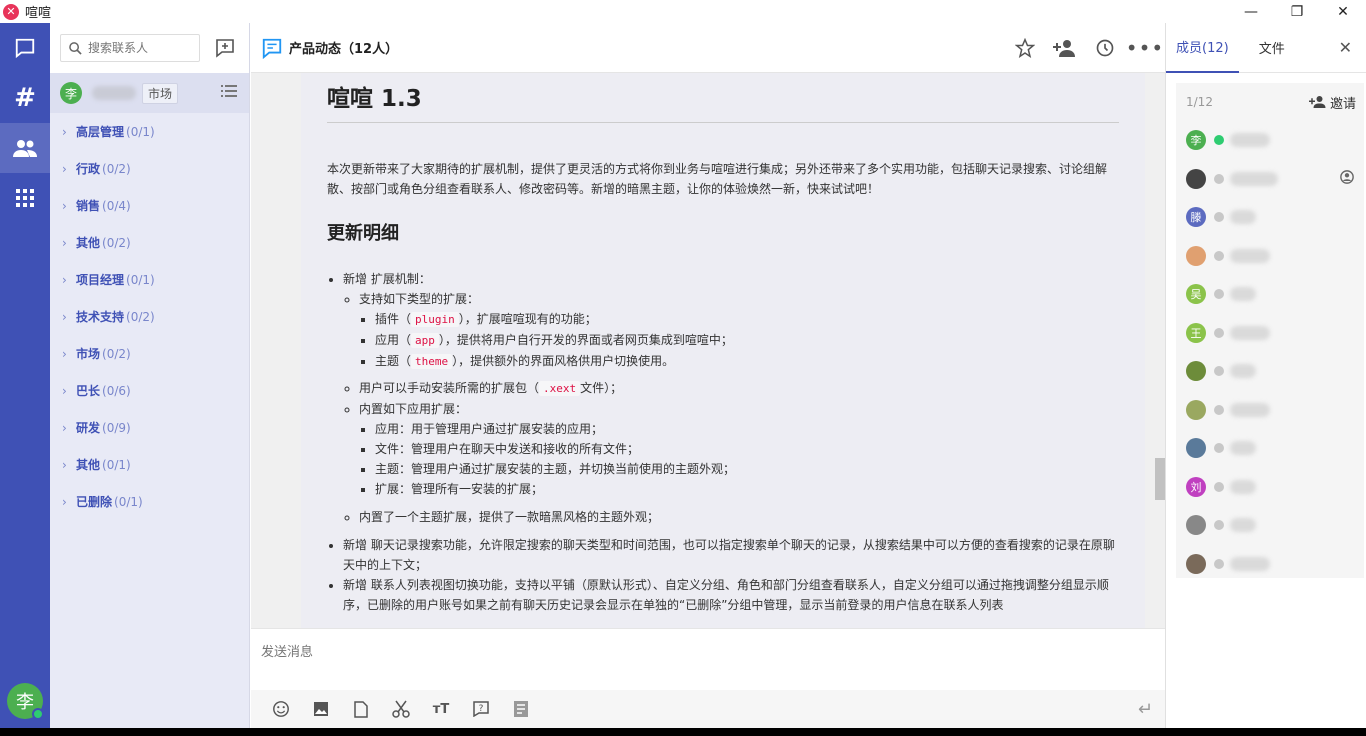 This screenshot has width=1366, height=736. What do you see at coordinates (1202, 48) in the screenshot?
I see `tab-members: 成员(12)` at bounding box center [1202, 48].